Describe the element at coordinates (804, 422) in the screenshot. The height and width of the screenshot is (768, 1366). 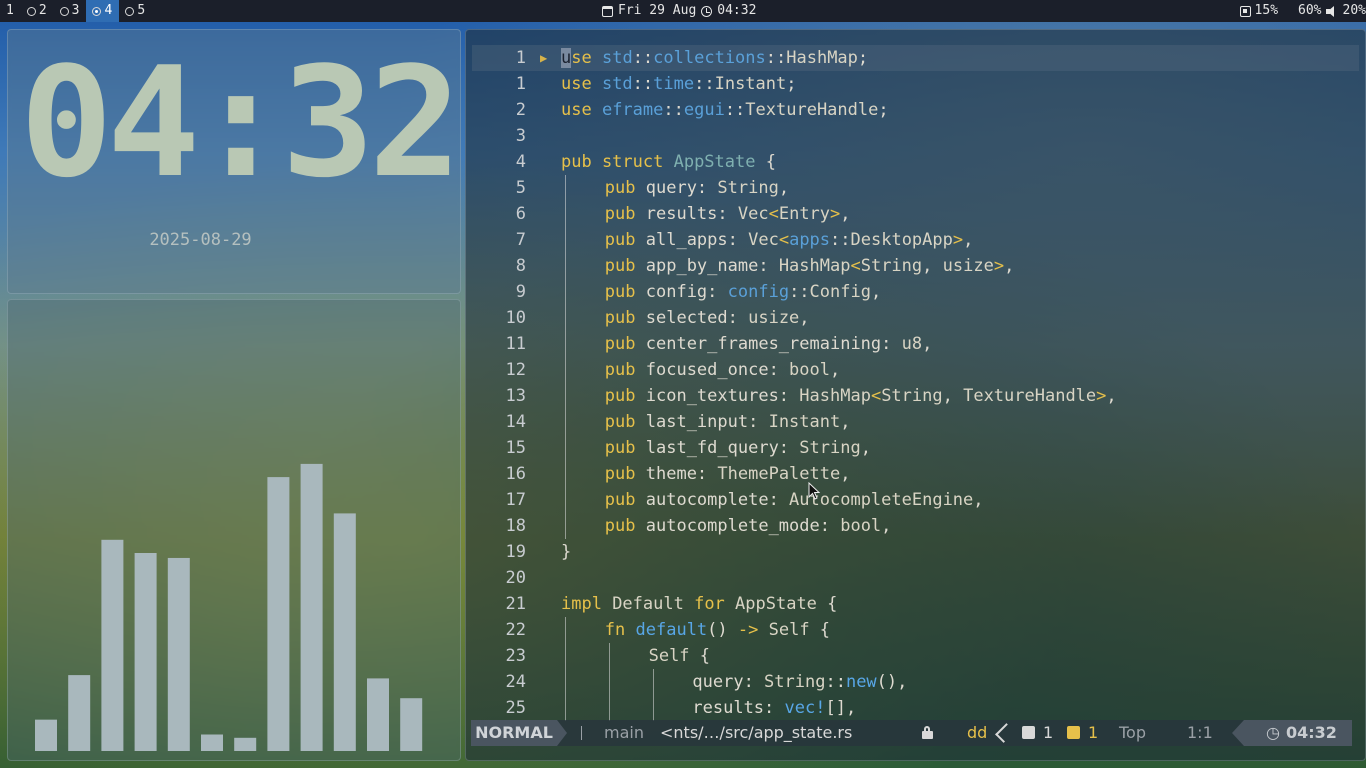
I see `code-token: Instant` at that location.